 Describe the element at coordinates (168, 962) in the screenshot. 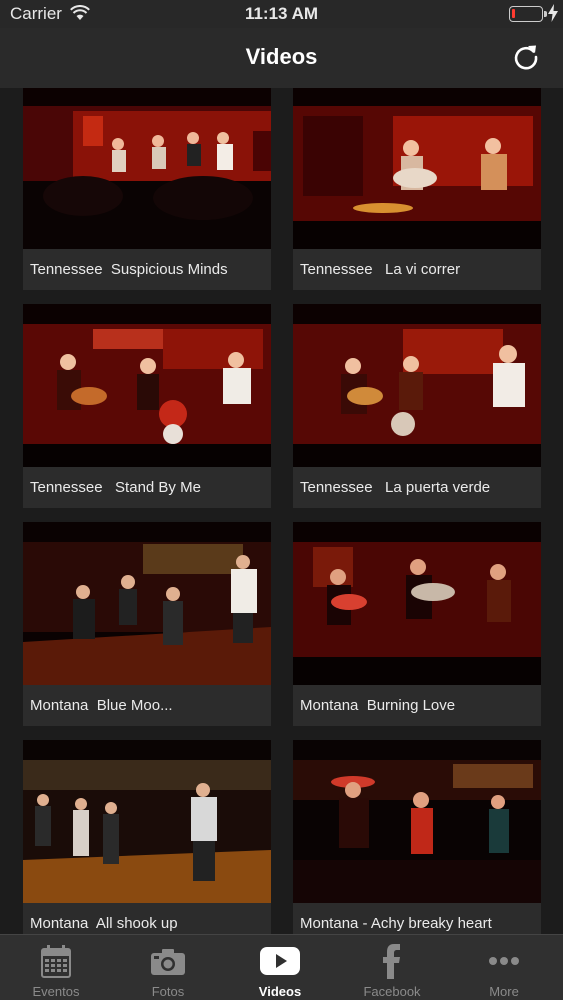

I see `camera-icon` at that location.